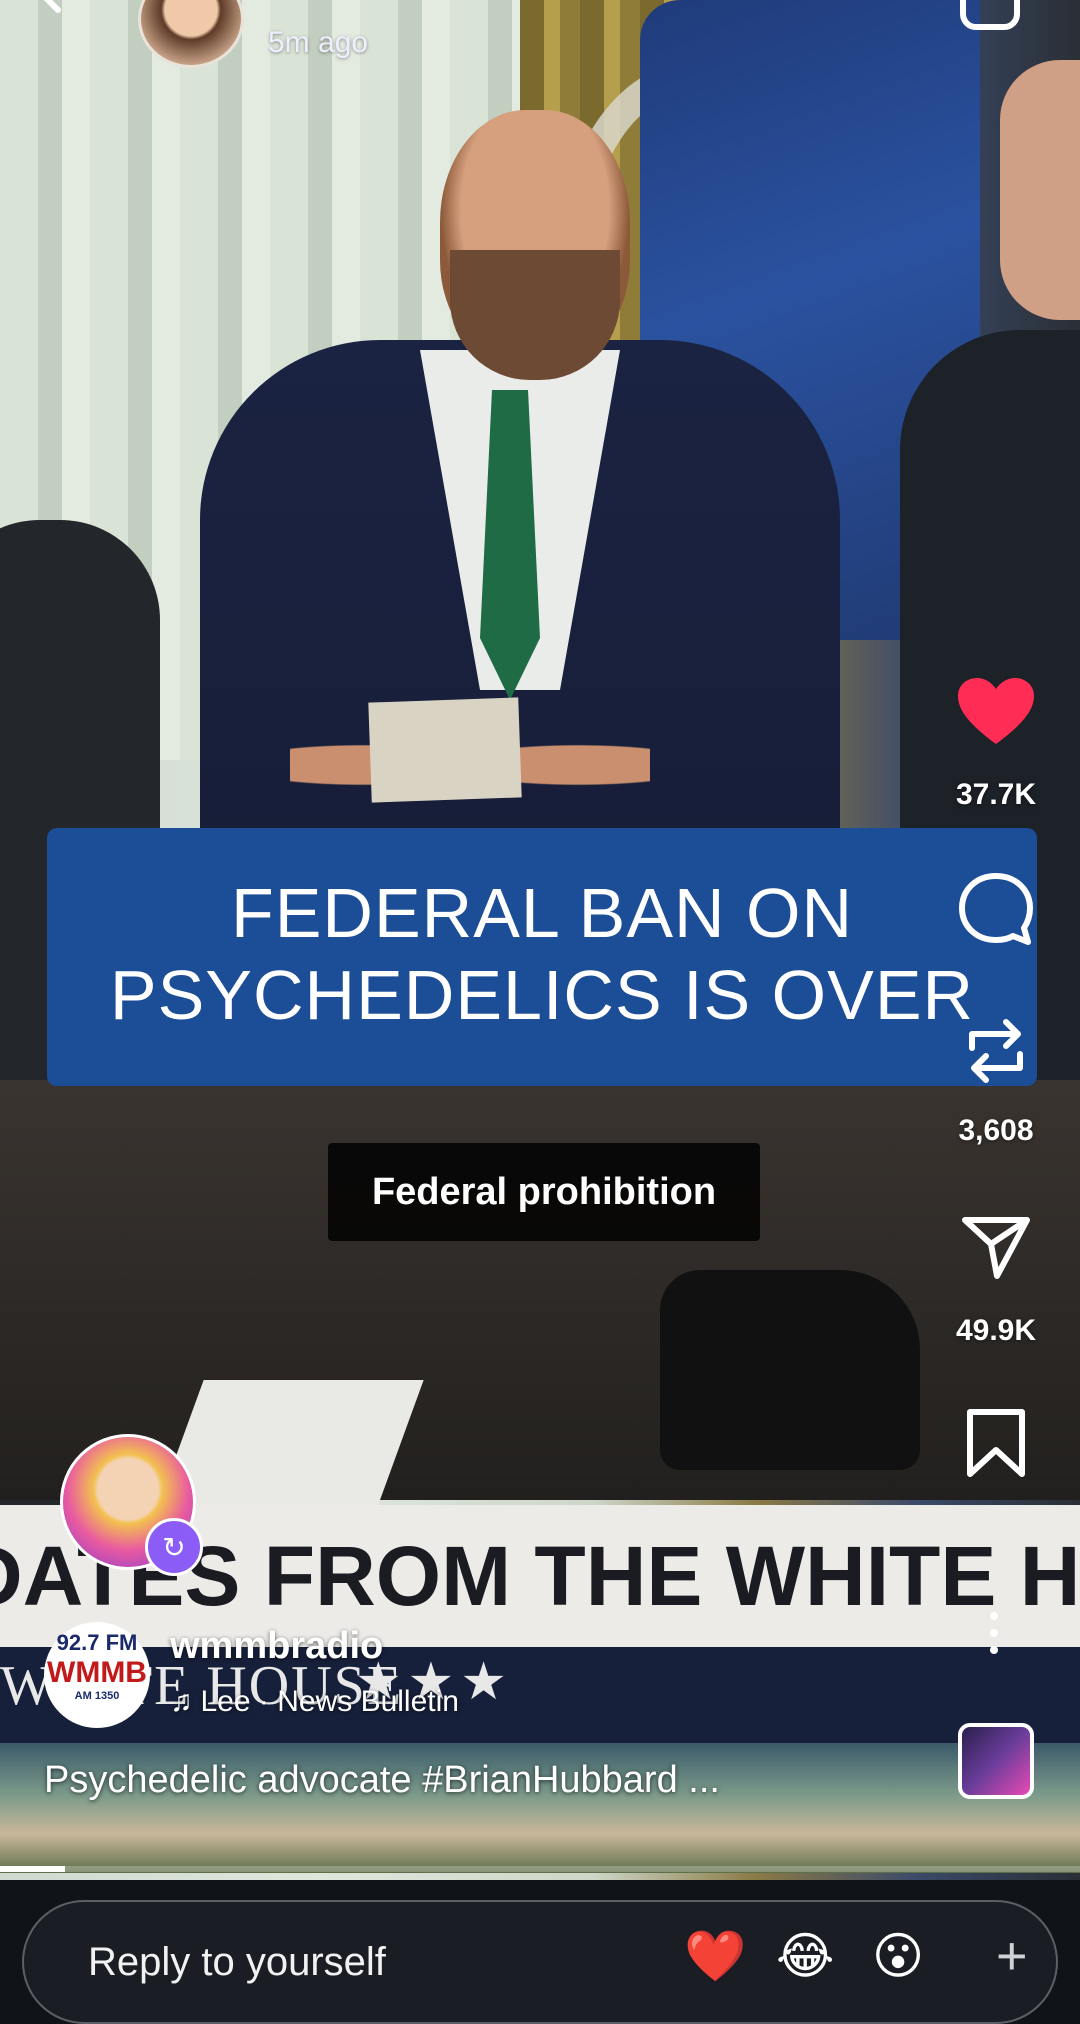 Image resolution: width=1080 pixels, height=2024 pixels. I want to click on comment-bubble-icon, so click(996, 910).